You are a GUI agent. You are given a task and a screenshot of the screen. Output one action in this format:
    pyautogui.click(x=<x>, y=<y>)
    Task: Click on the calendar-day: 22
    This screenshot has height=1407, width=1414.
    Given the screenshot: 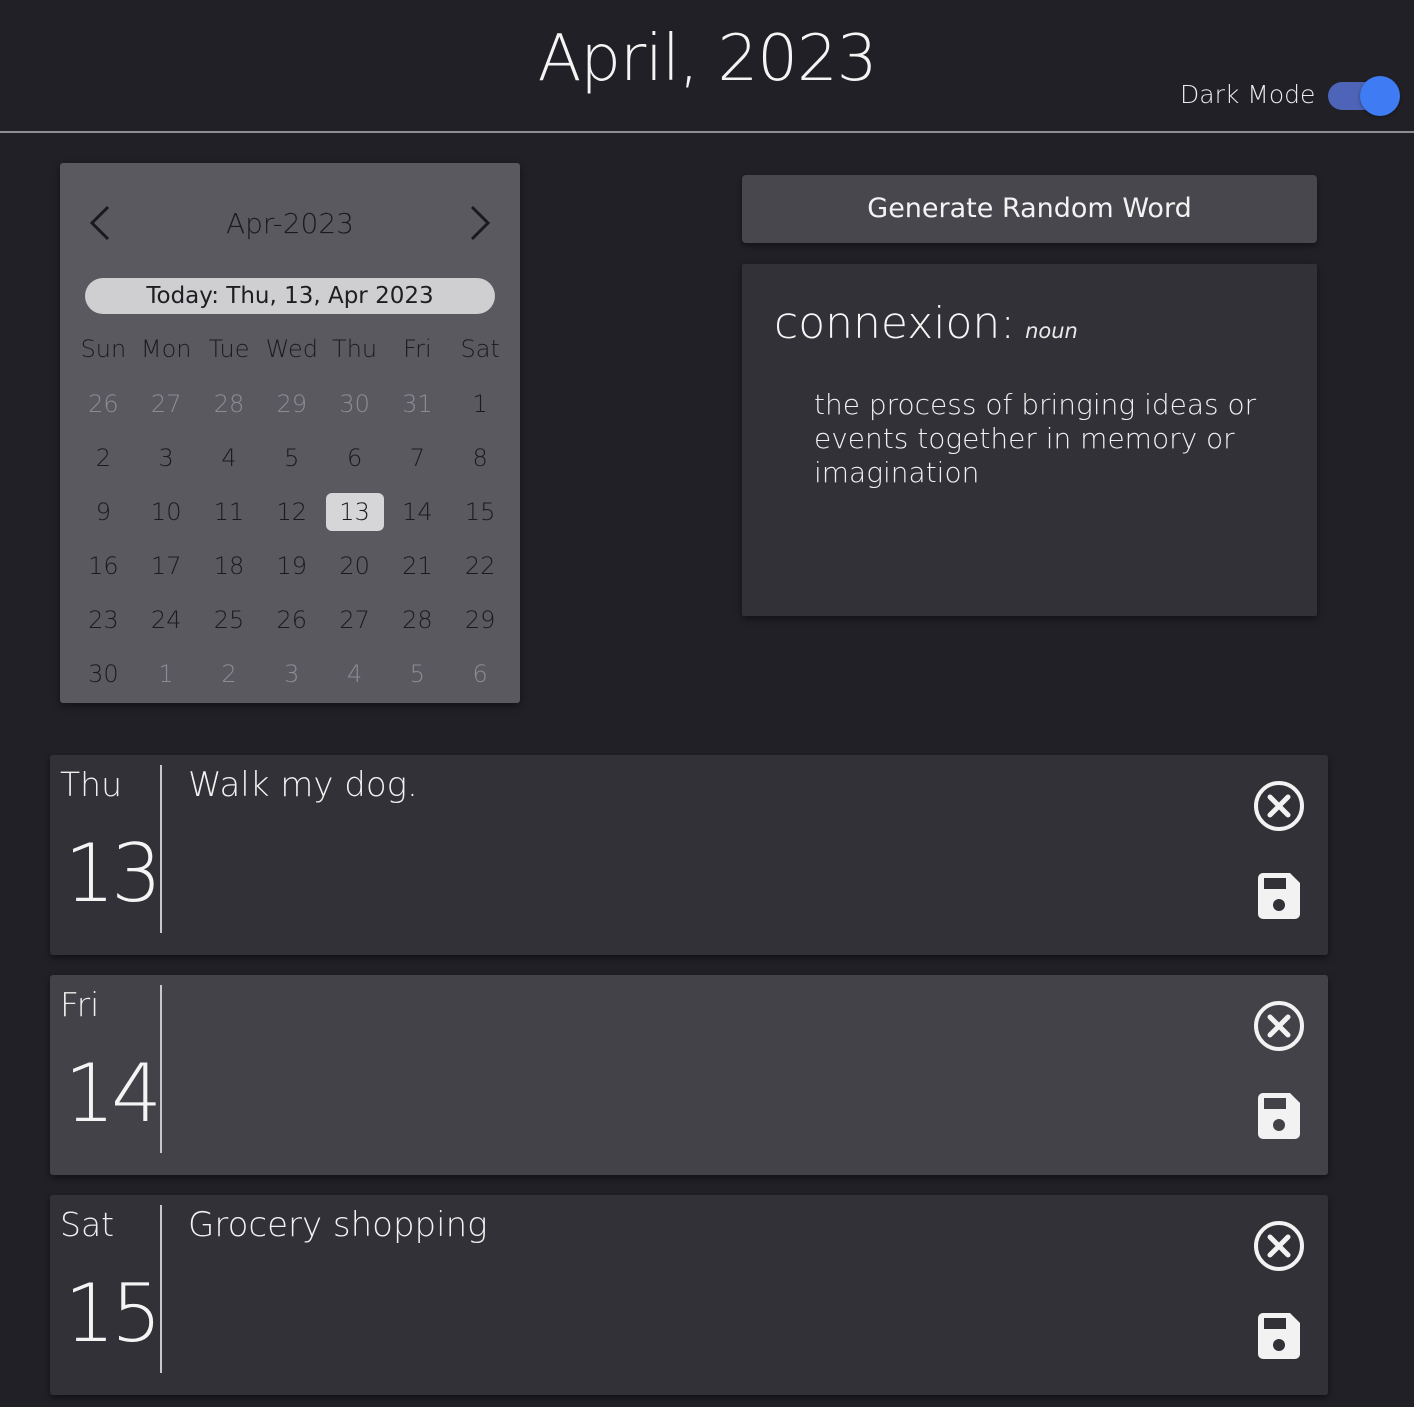 What is the action you would take?
    pyautogui.click(x=480, y=566)
    